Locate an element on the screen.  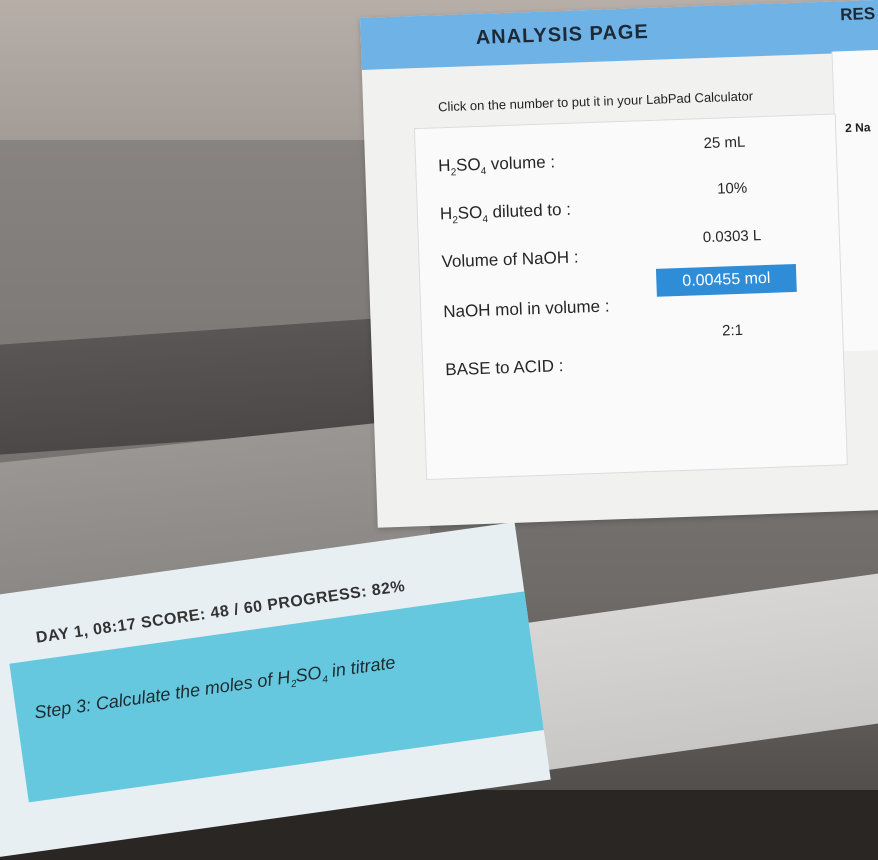
base-to-acid-value: 2:1 is located at coordinates (732, 331).